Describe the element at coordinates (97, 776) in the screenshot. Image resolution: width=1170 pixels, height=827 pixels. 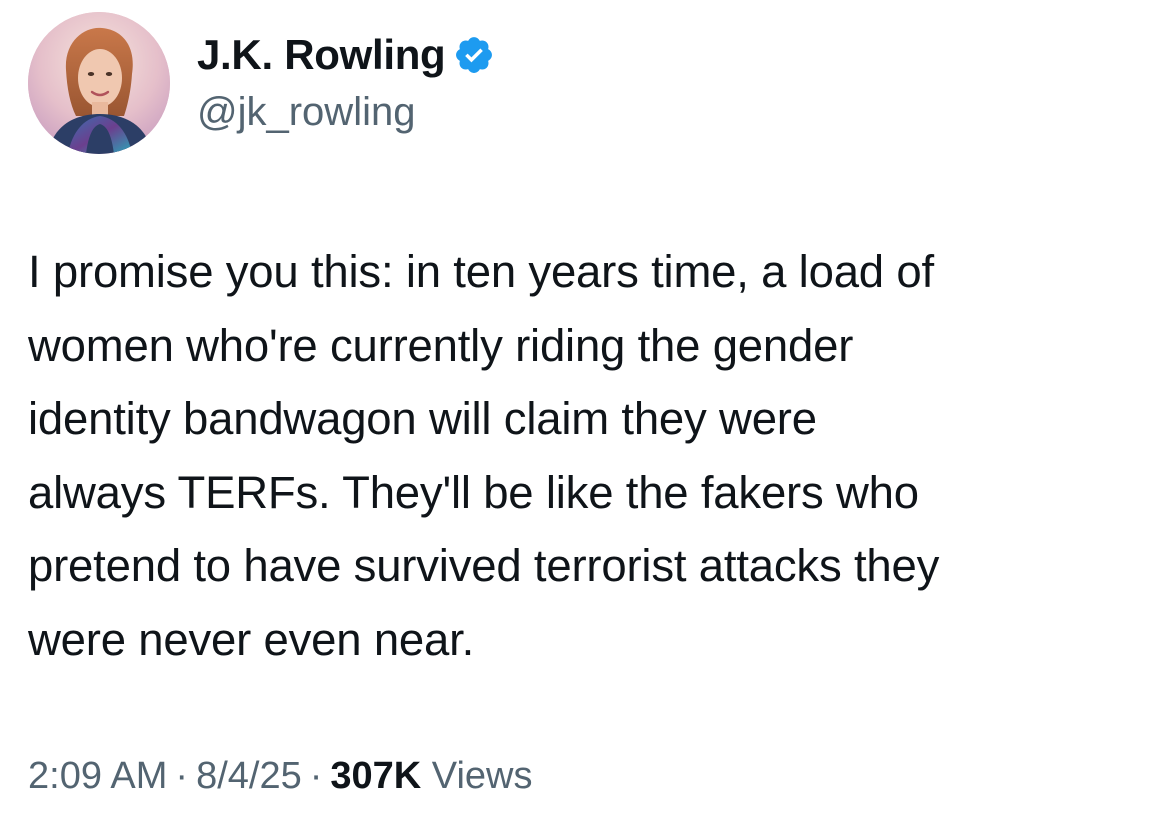
I see `tweet-time: 2:09 AM` at that location.